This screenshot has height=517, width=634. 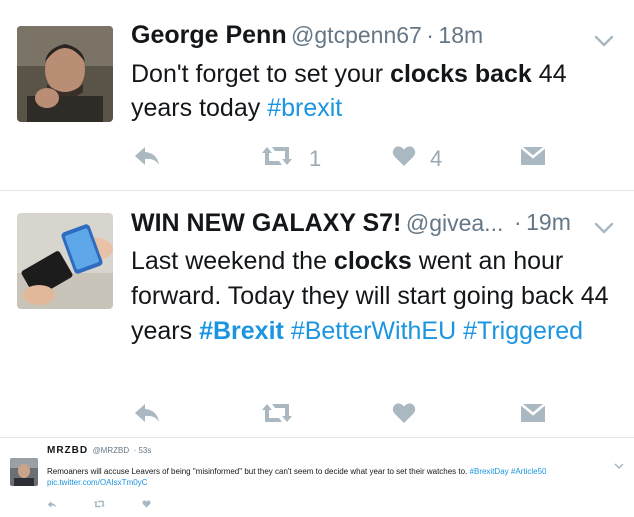 What do you see at coordinates (523, 331) in the screenshot?
I see `hashtag-link: #Triggered` at bounding box center [523, 331].